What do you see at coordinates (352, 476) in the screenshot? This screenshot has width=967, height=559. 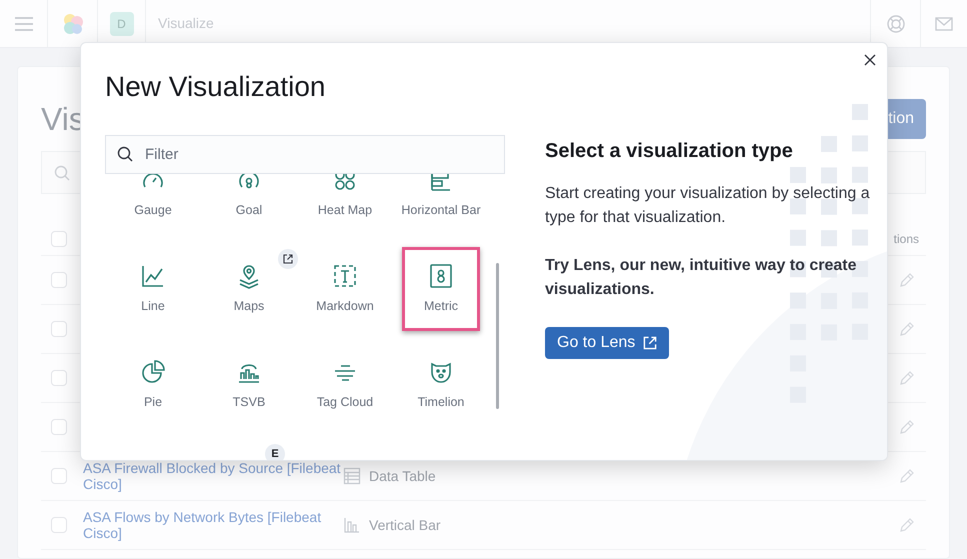 I see `table-icon` at bounding box center [352, 476].